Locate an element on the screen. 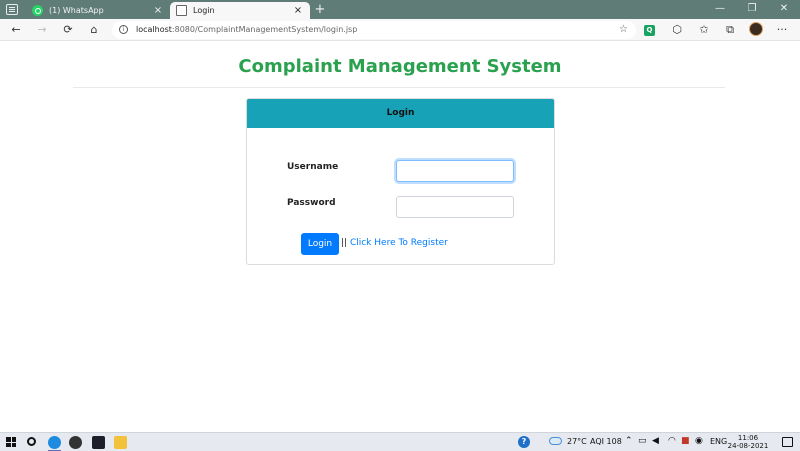 The height and width of the screenshot is (451, 800). collections-icon: ⧉ is located at coordinates (730, 30).